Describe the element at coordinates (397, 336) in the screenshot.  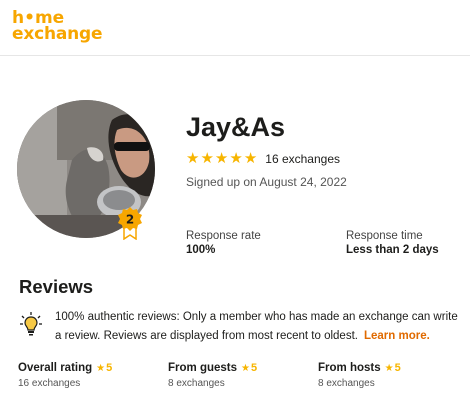
I see `learn-more-link: Learn more.` at that location.